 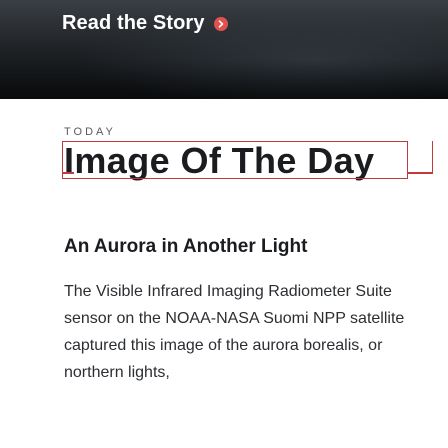 I want to click on section-eyebrow: TODAY, so click(x=90, y=132).